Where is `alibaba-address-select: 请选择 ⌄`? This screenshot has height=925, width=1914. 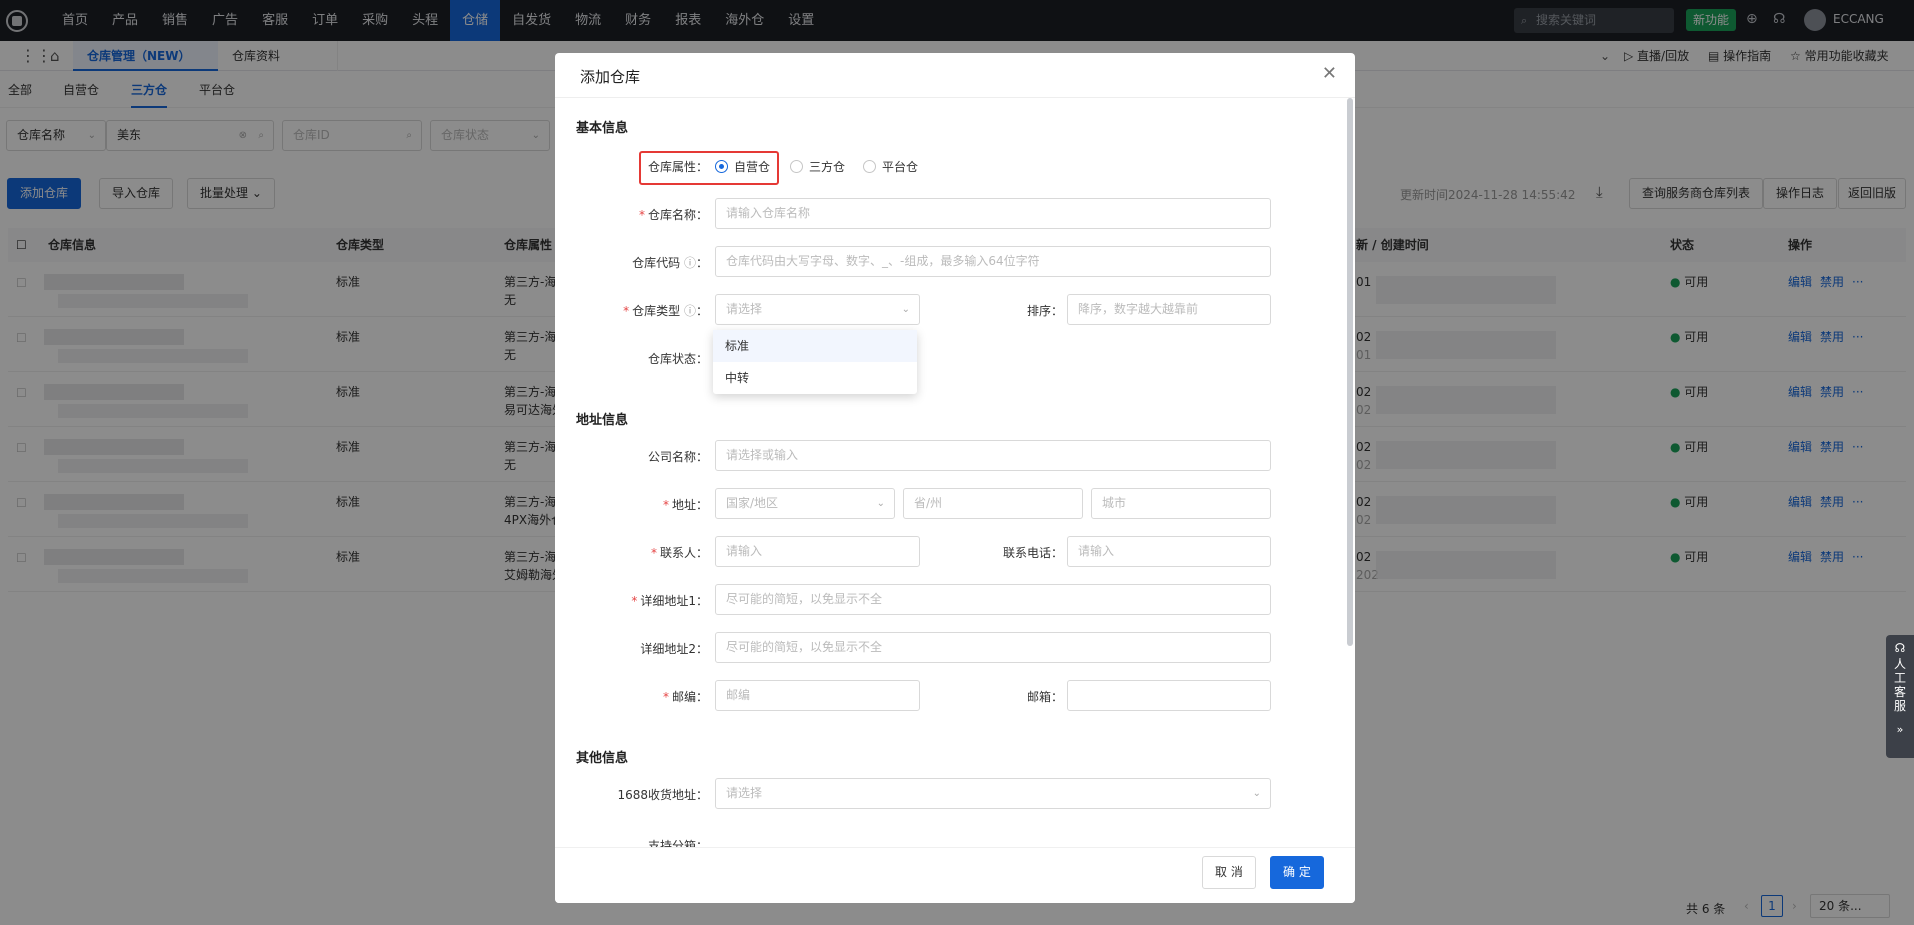
alibaba-address-select: 请选择 ⌄ is located at coordinates (993, 793).